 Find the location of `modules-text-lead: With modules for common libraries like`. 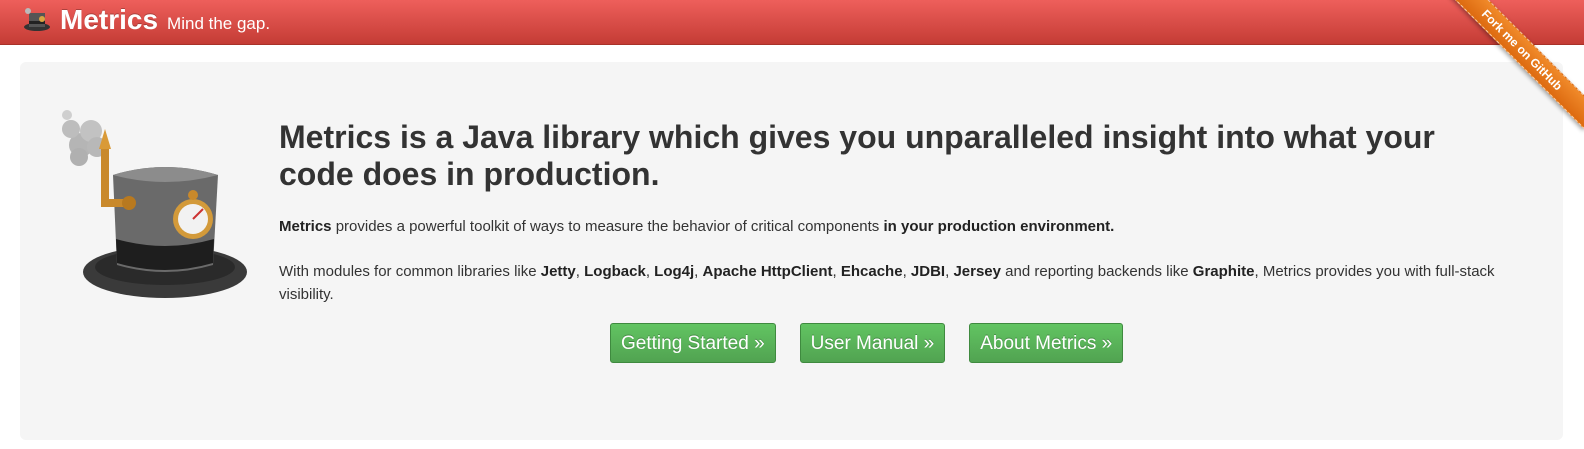

modules-text-lead: With modules for common libraries like is located at coordinates (410, 271).